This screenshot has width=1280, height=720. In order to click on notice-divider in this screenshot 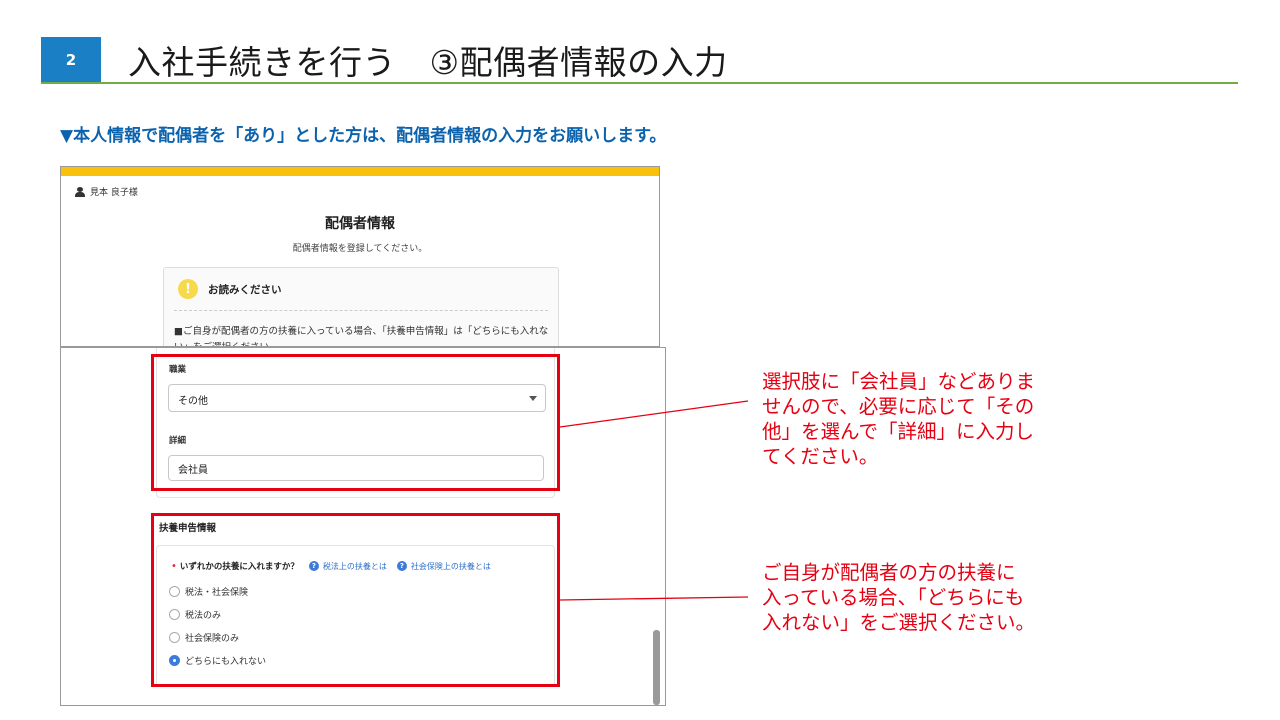, I will do `click(361, 310)`.